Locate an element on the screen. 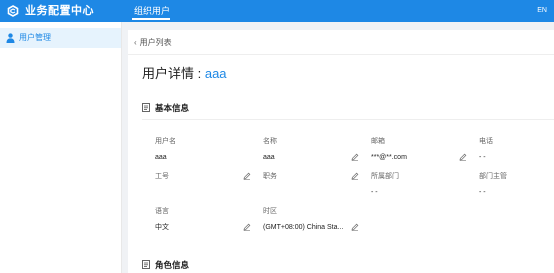  field-label: 用户名 is located at coordinates (165, 141).